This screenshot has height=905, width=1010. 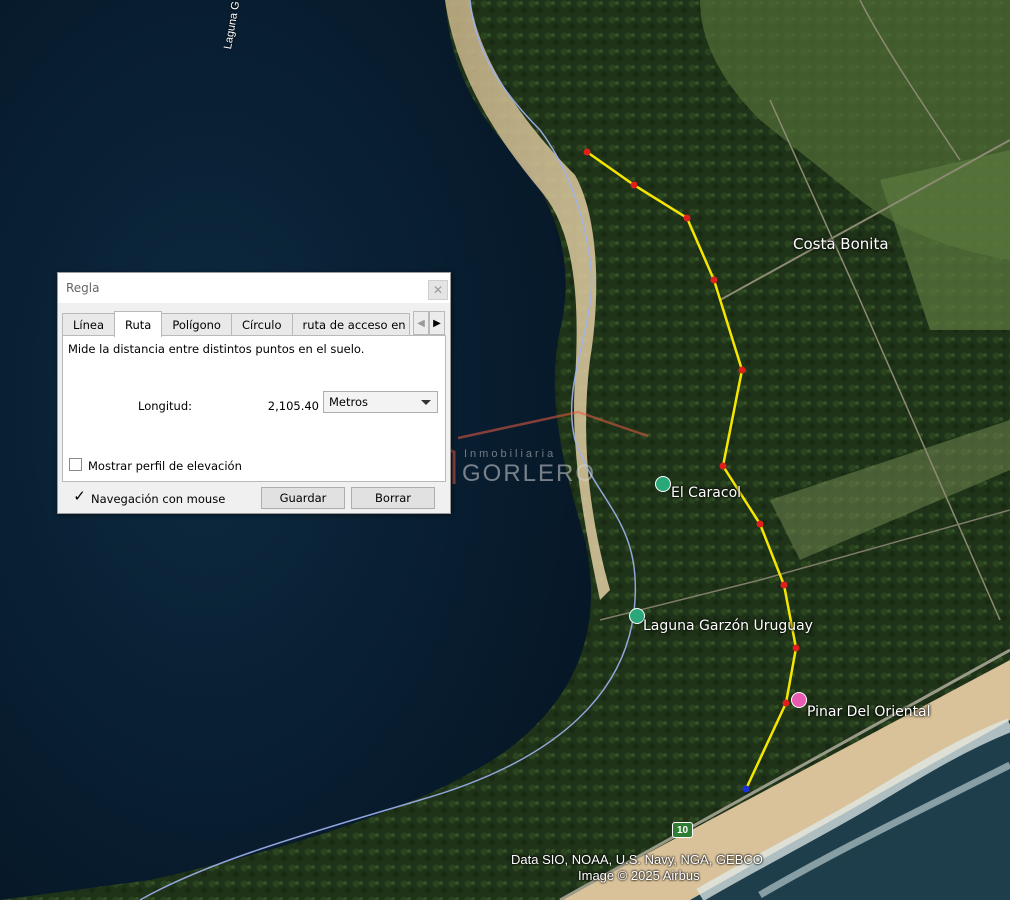 What do you see at coordinates (196, 324) in the screenshot?
I see `tab-poligono: Polígono` at bounding box center [196, 324].